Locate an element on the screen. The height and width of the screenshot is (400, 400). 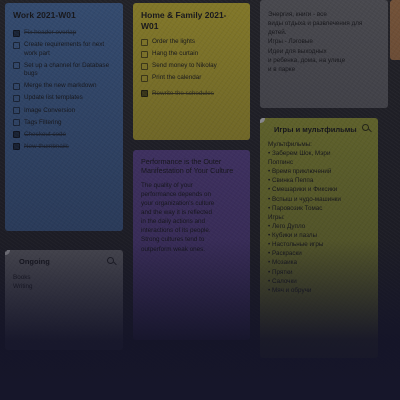
note-line: performance depends on is located at coordinates (176, 194).